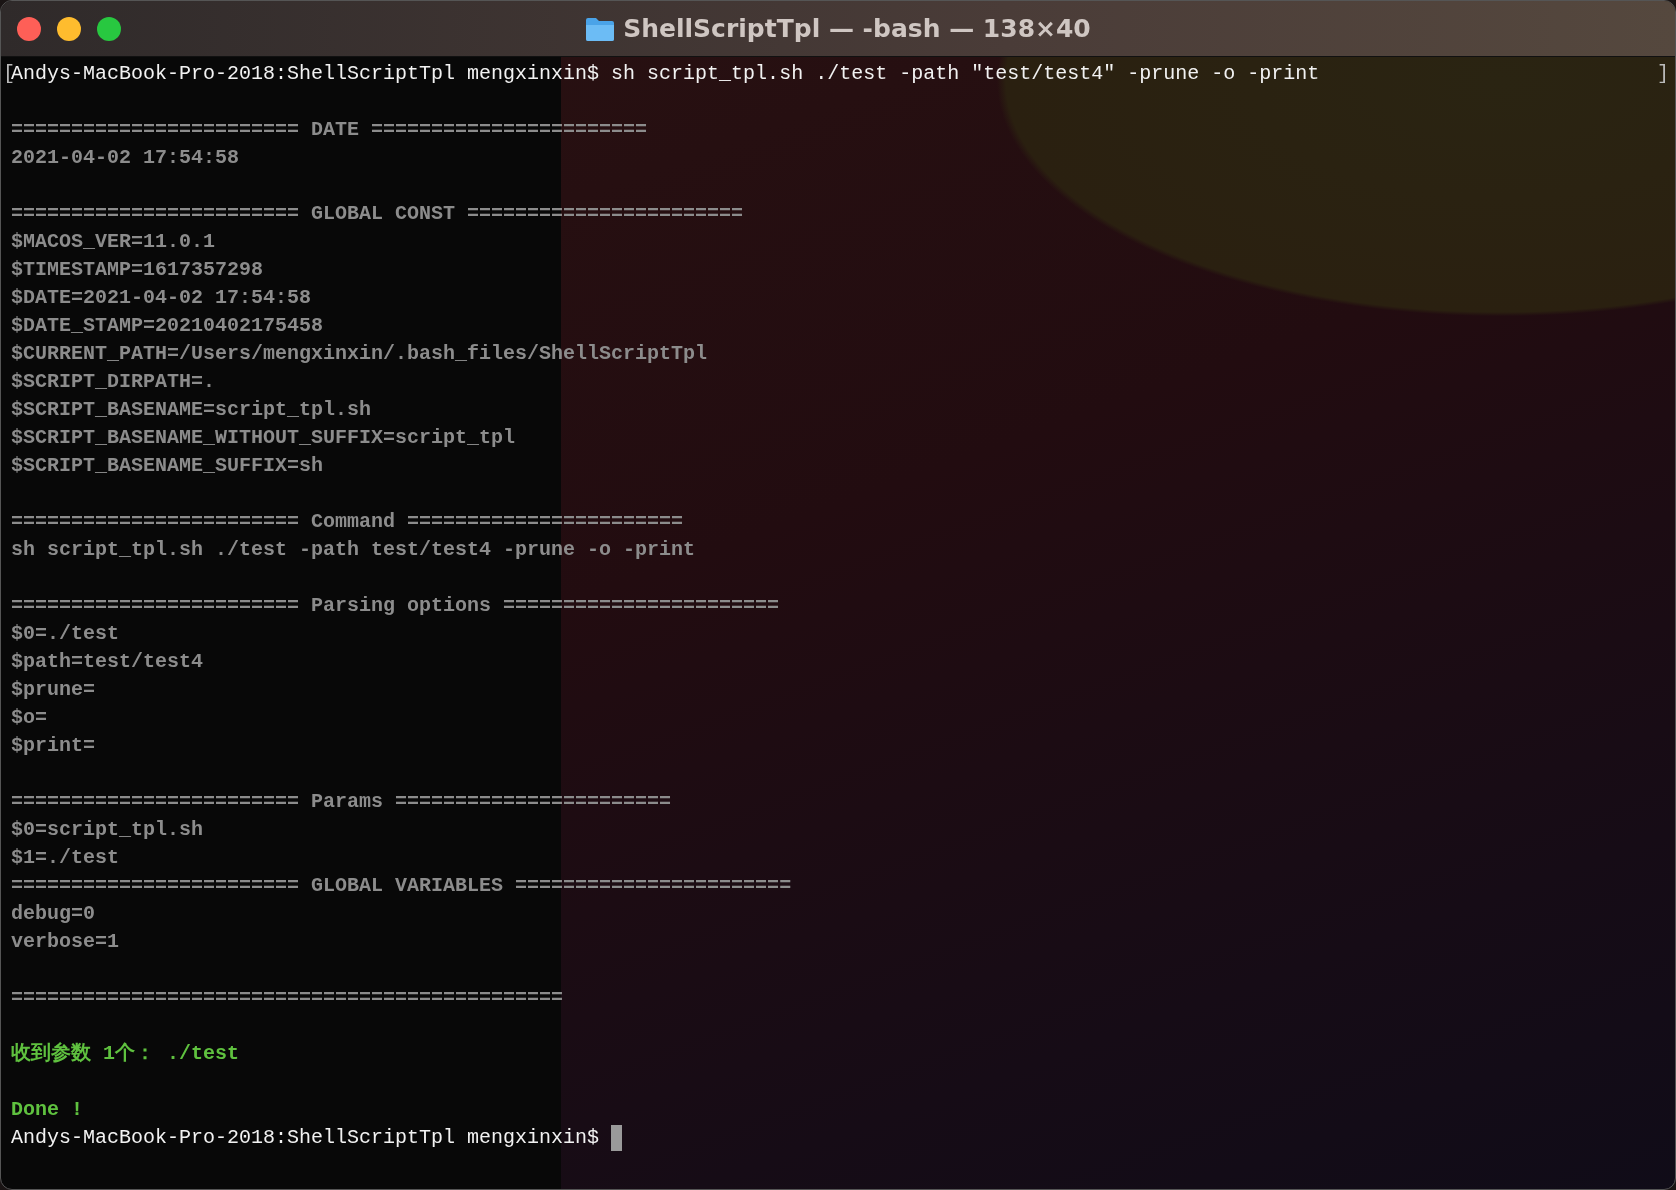  I want to click on output-line: verbose=1, so click(65, 942).